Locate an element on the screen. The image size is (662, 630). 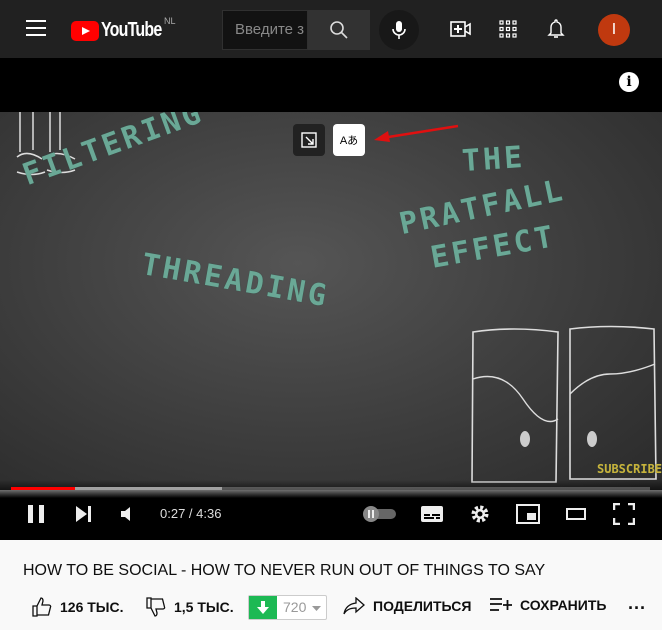
thumbs-down-icon is located at coordinates (156, 607).